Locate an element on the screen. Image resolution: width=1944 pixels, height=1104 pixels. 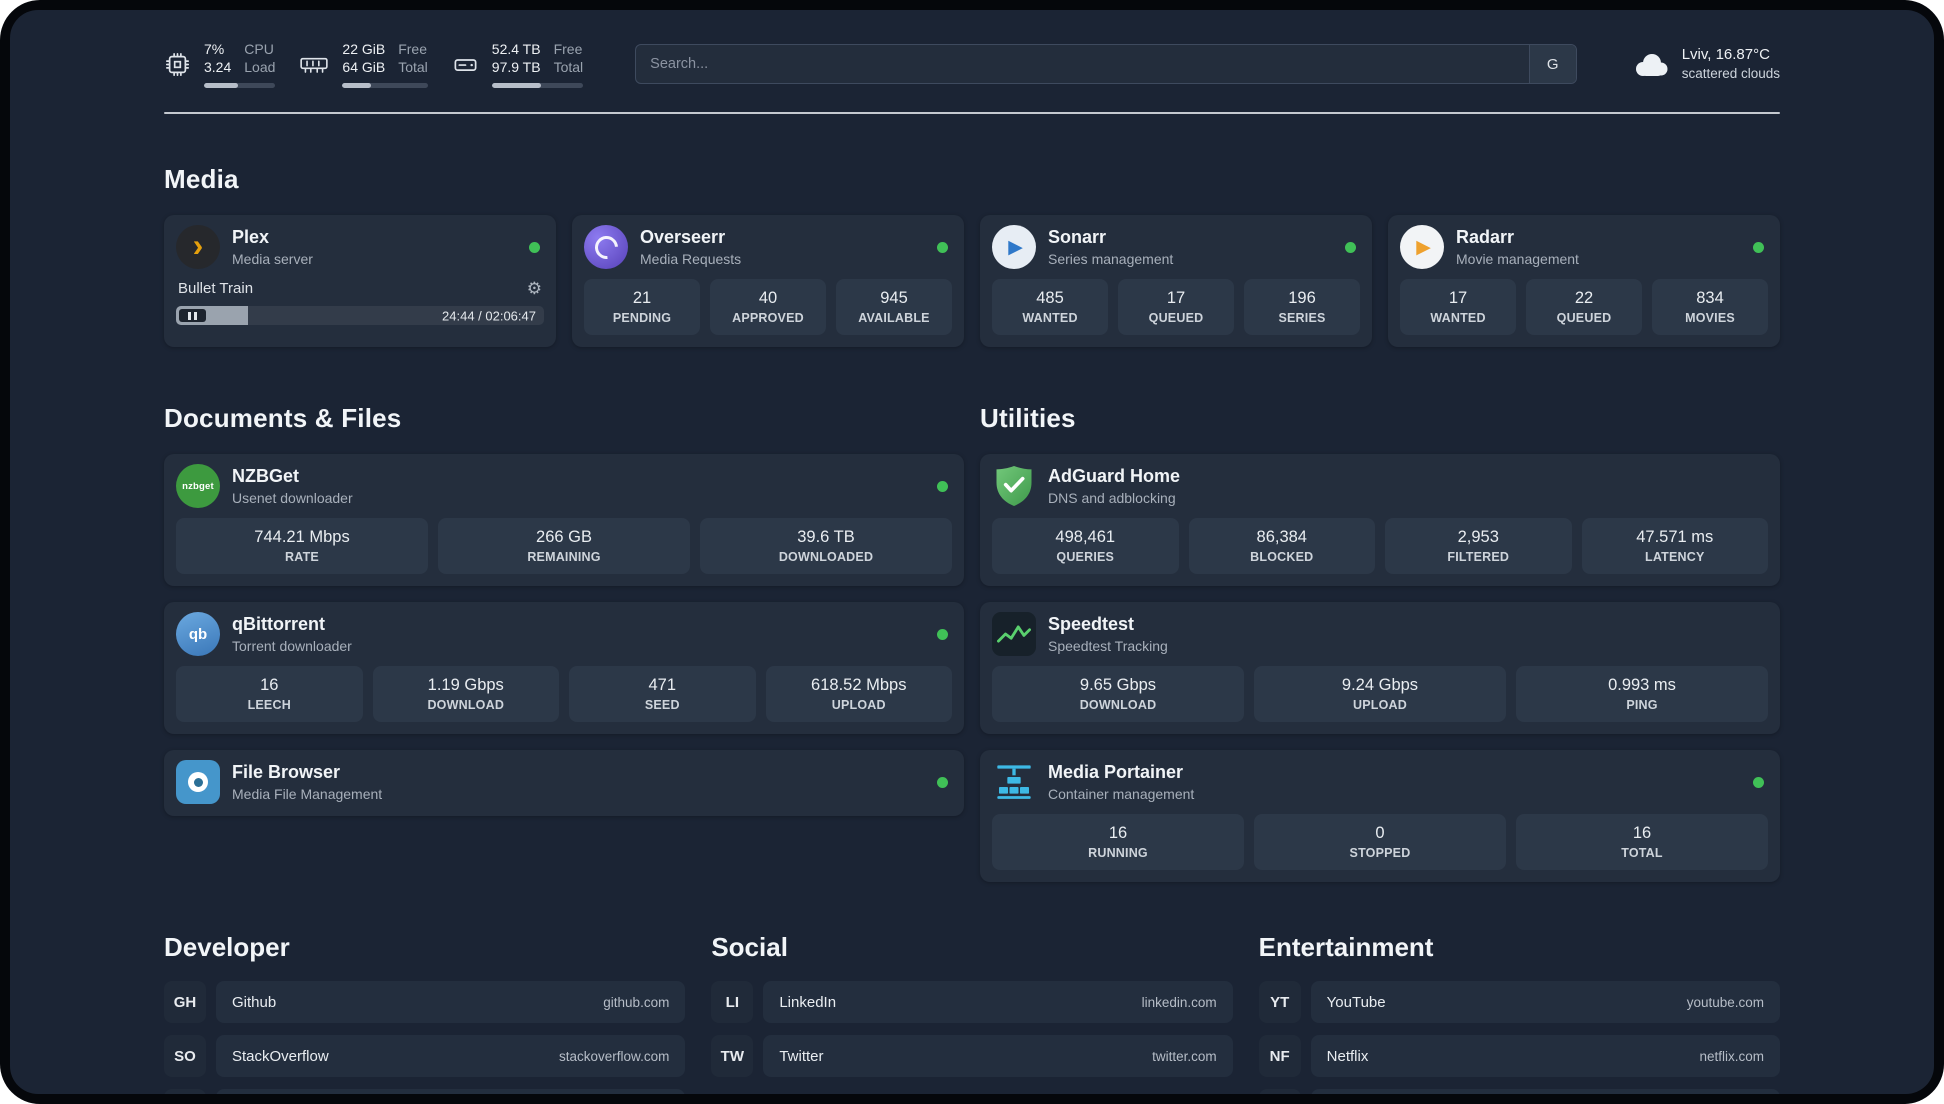
section-title-social: Social is located at coordinates (749, 947).